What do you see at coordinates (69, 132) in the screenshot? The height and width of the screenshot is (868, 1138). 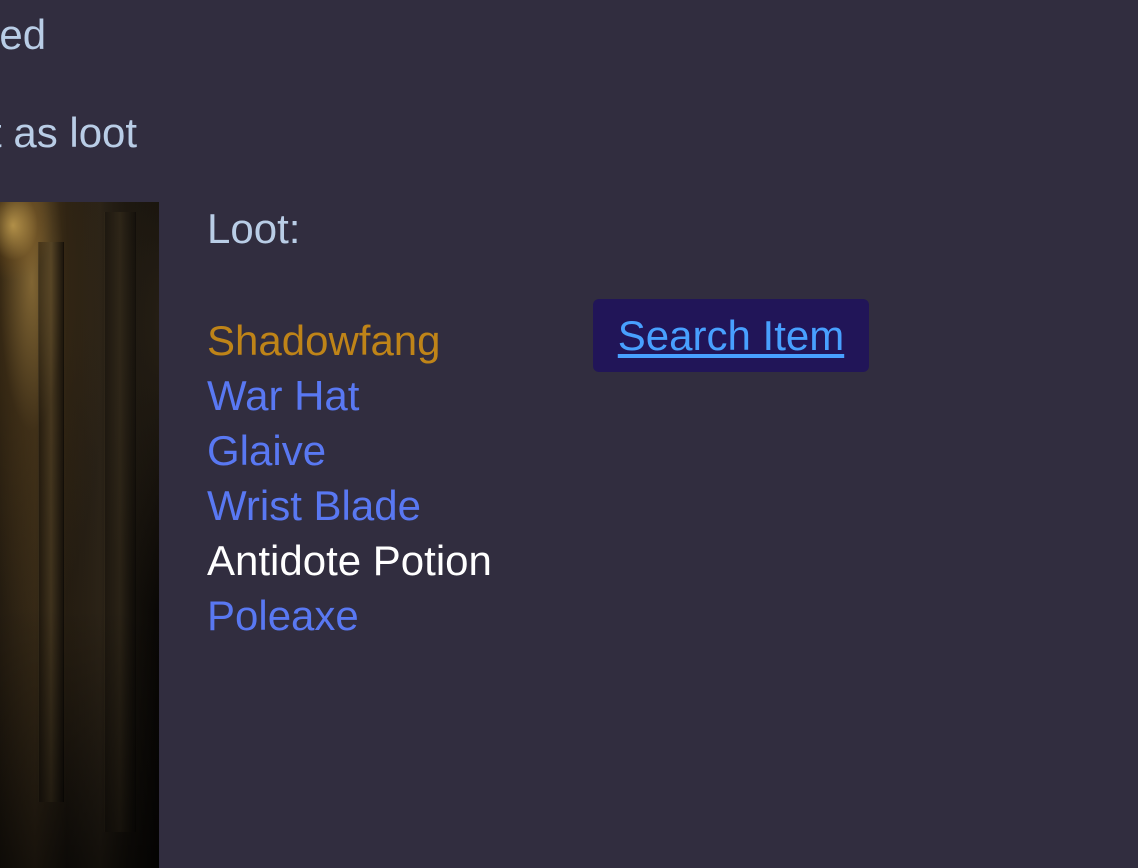 I see `intro-text-line-2: t as loot` at bounding box center [69, 132].